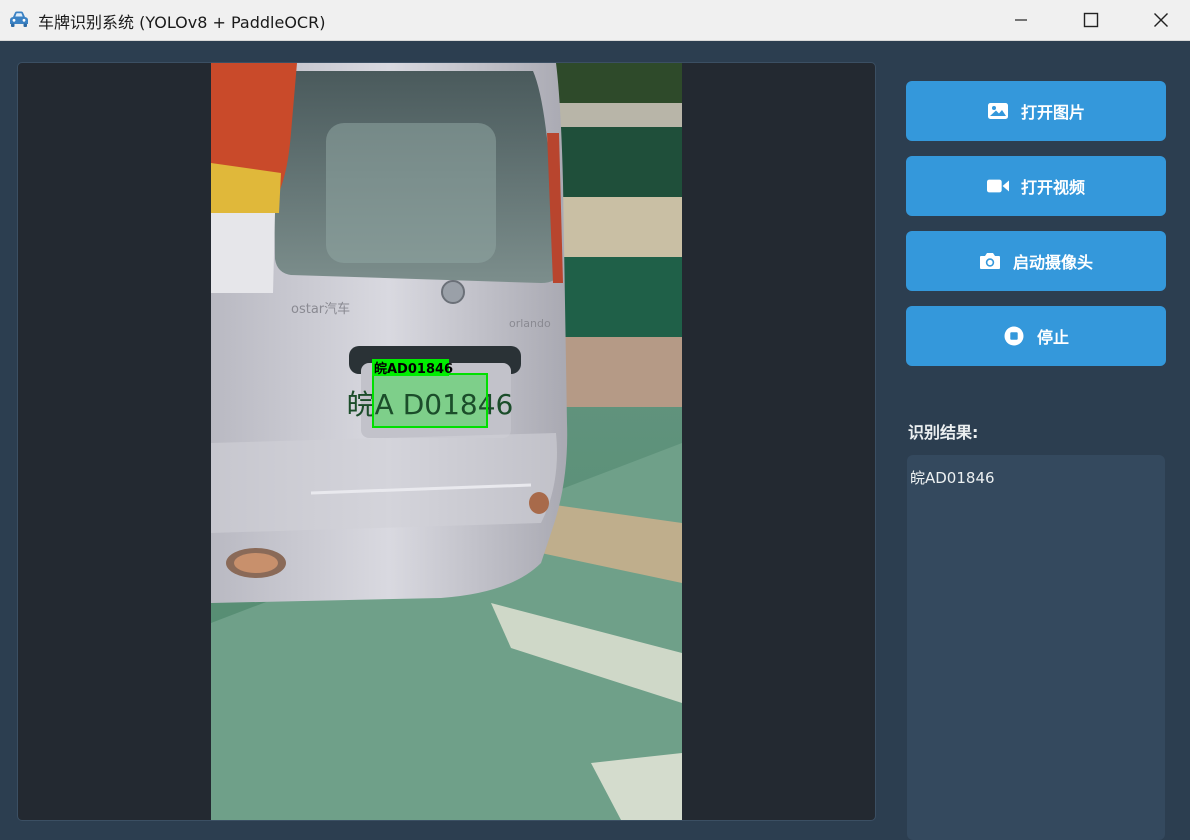 The height and width of the screenshot is (840, 1190). What do you see at coordinates (1052, 337) in the screenshot?
I see `stop-label: 停止` at bounding box center [1052, 337].